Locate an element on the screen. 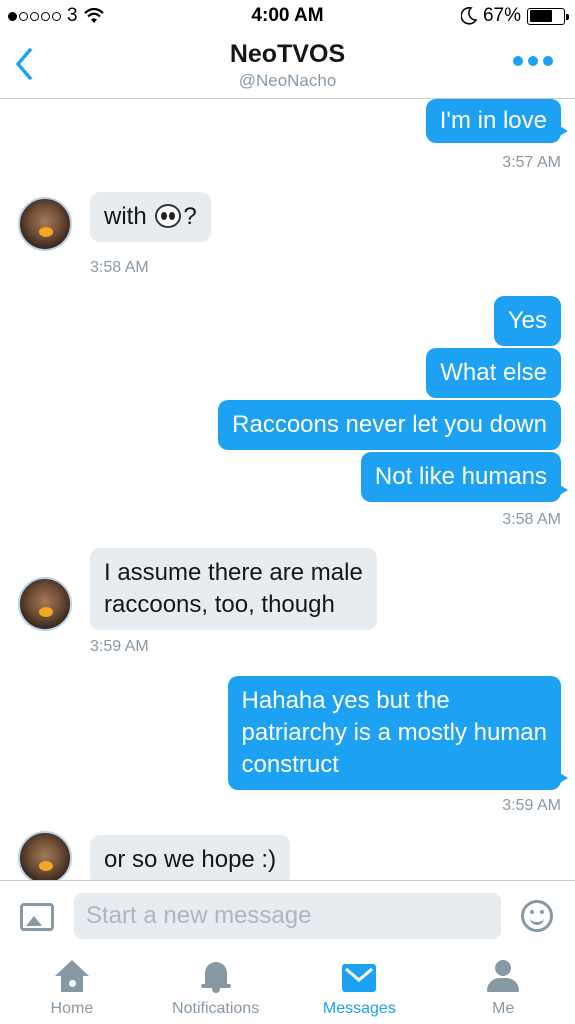  battery-icon is located at coordinates (548, 16).